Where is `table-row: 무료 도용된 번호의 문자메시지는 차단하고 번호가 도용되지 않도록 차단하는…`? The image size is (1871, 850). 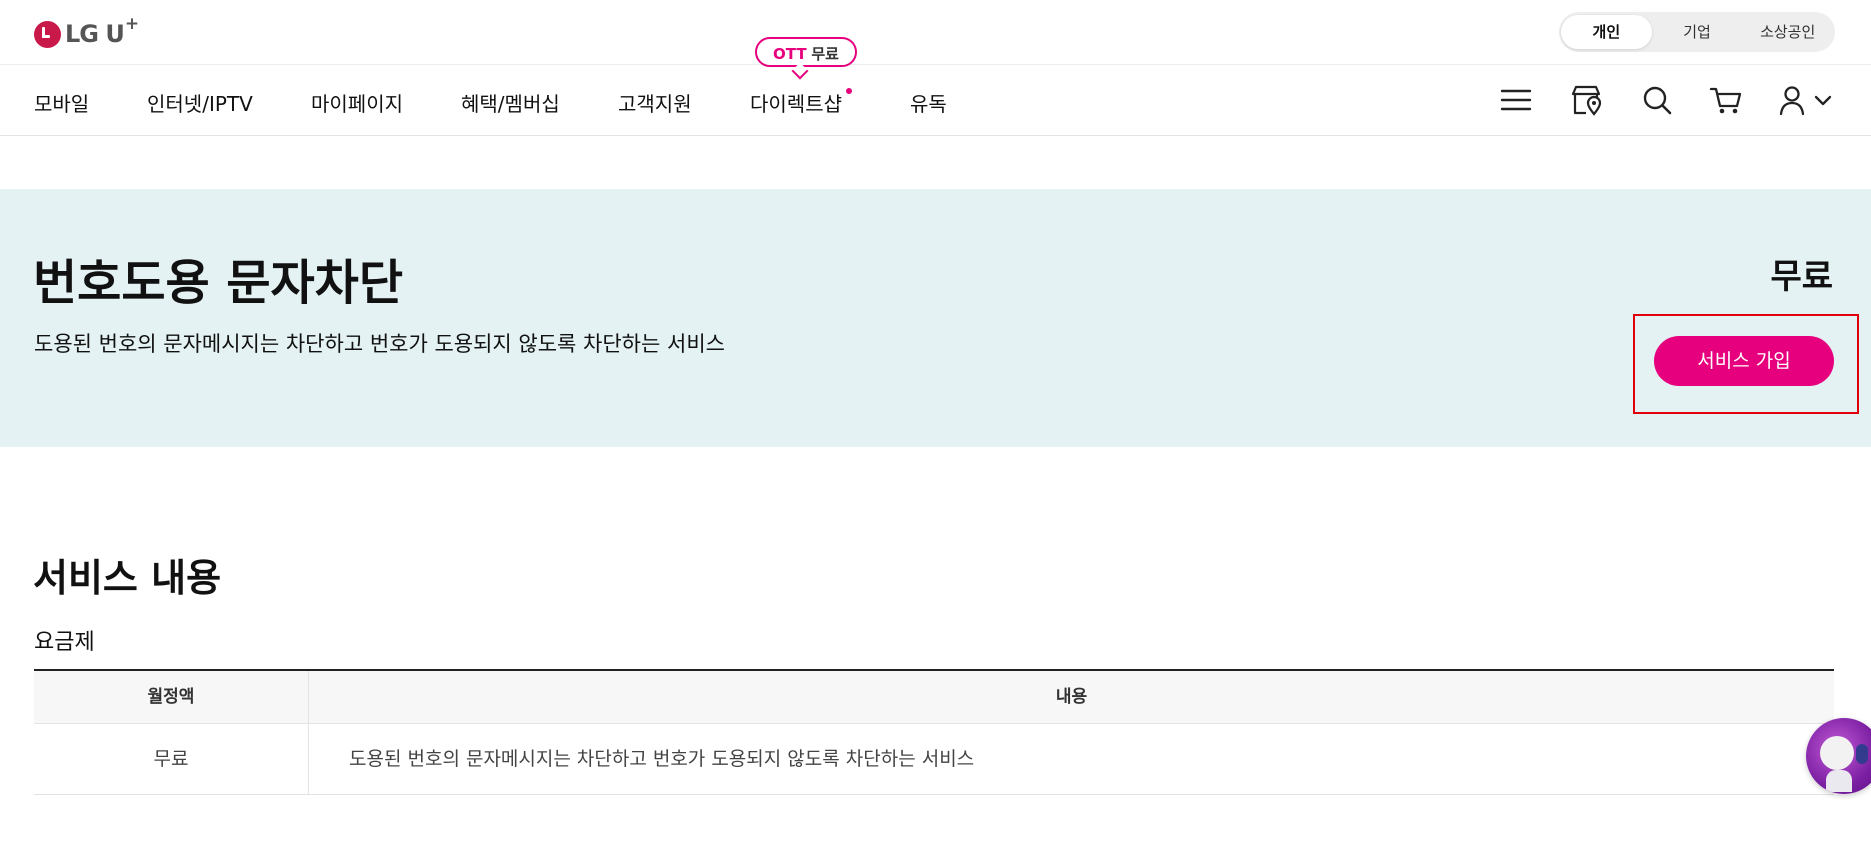 table-row: 무료 도용된 번호의 문자메시지는 차단하고 번호가 도용되지 않도록 차단하는… is located at coordinates (934, 759).